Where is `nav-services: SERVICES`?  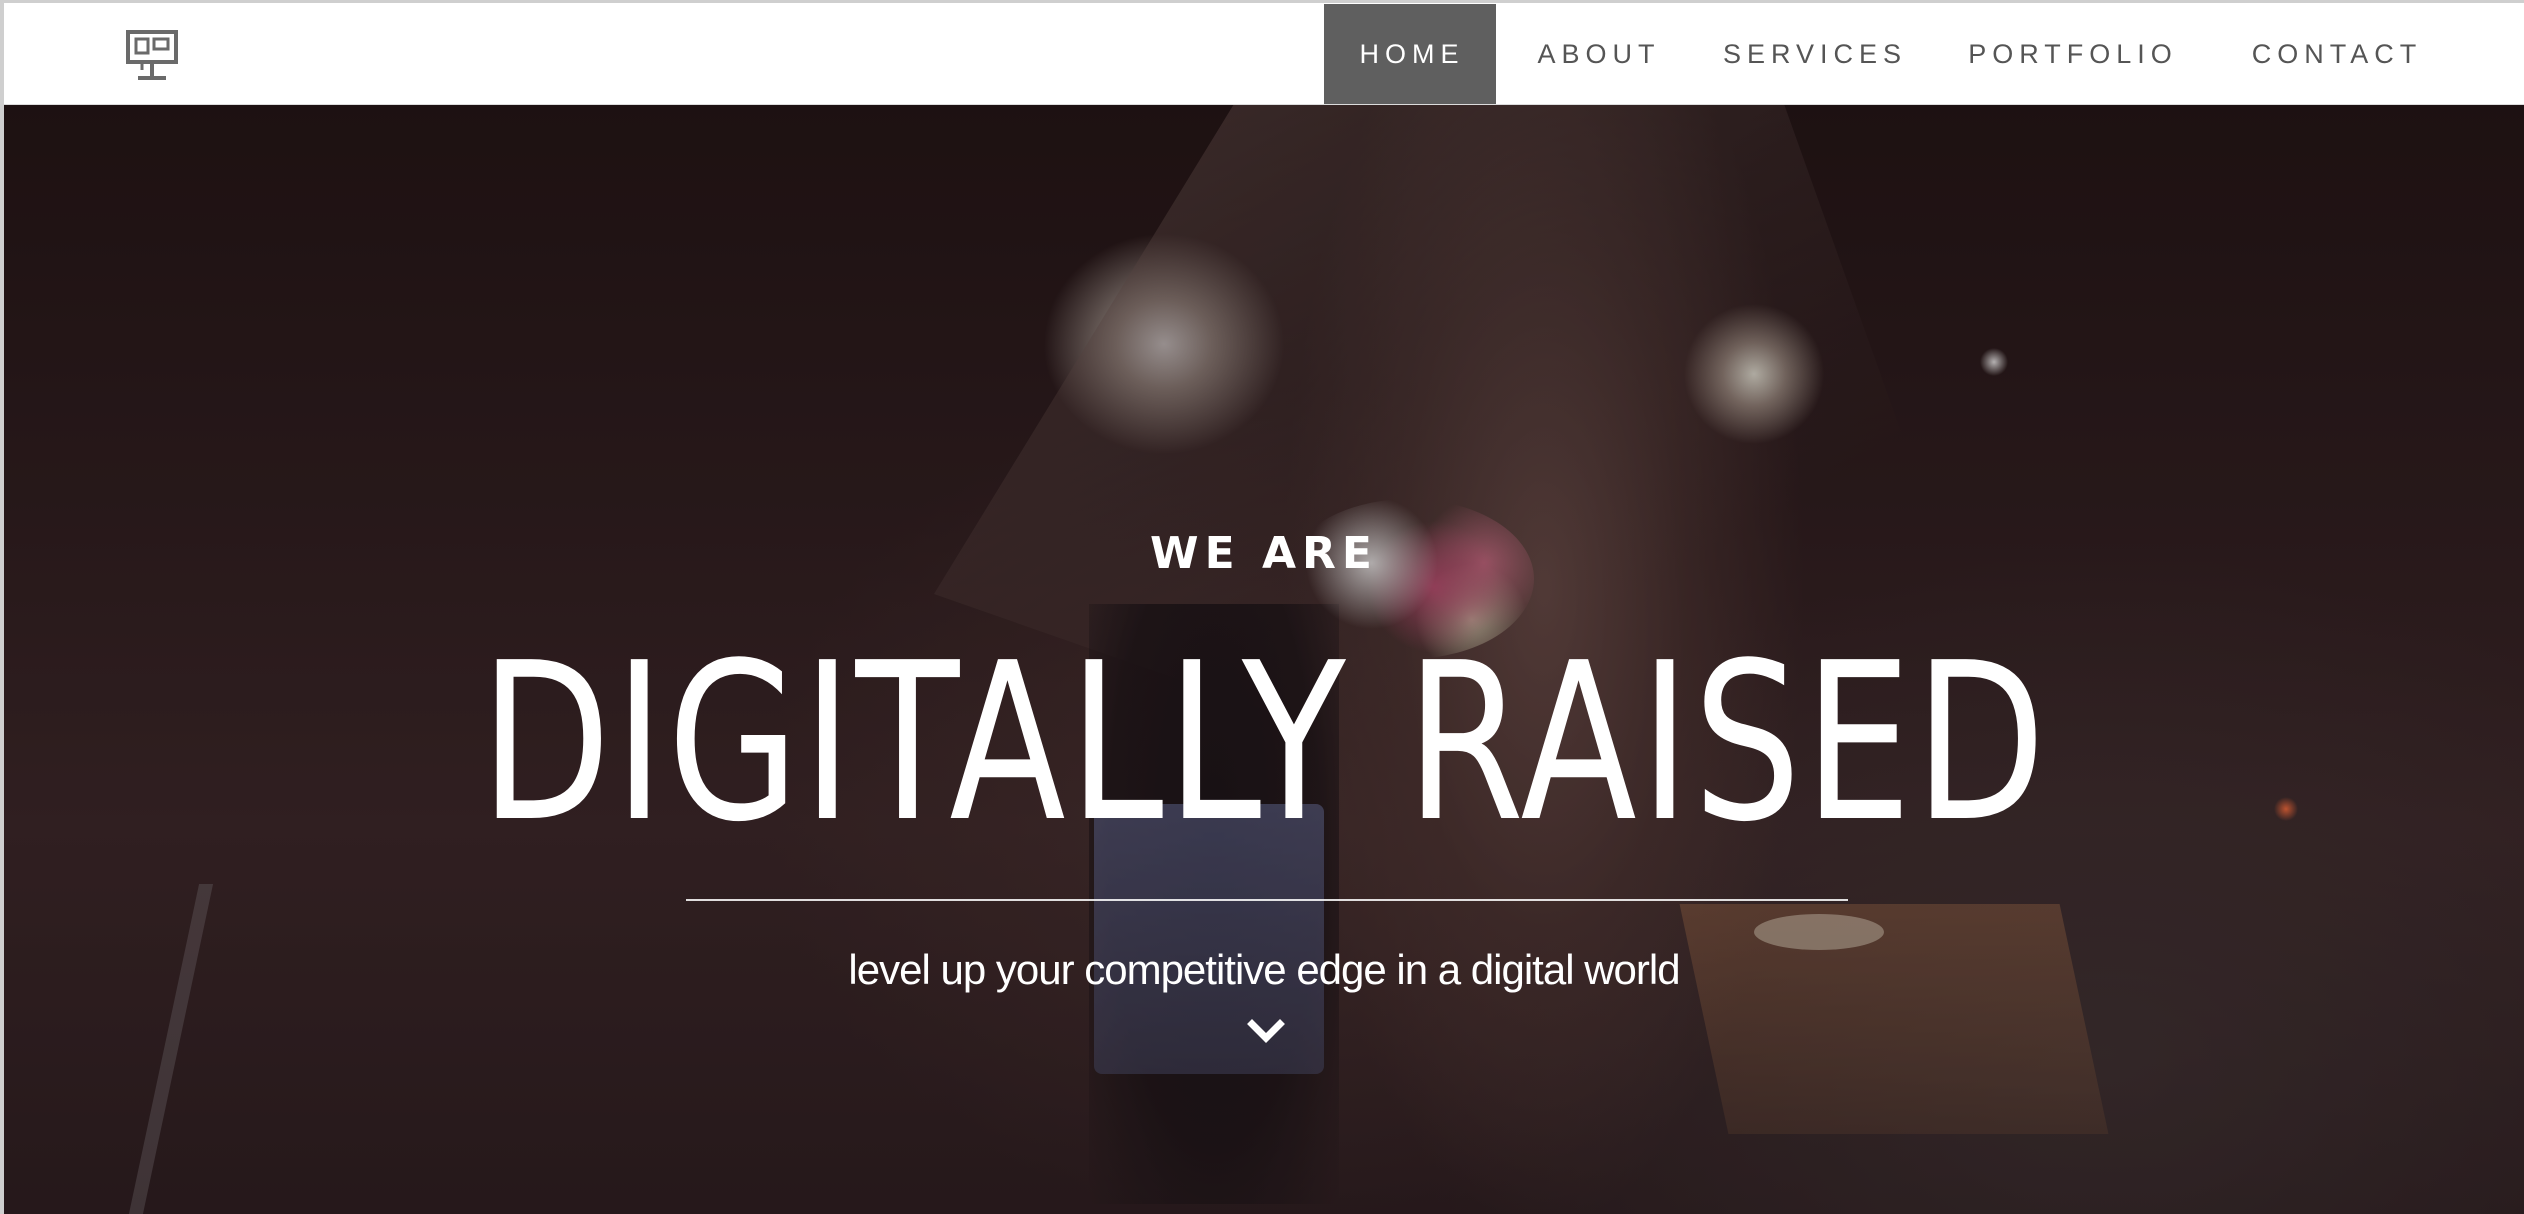
nav-services: SERVICES is located at coordinates (1815, 54).